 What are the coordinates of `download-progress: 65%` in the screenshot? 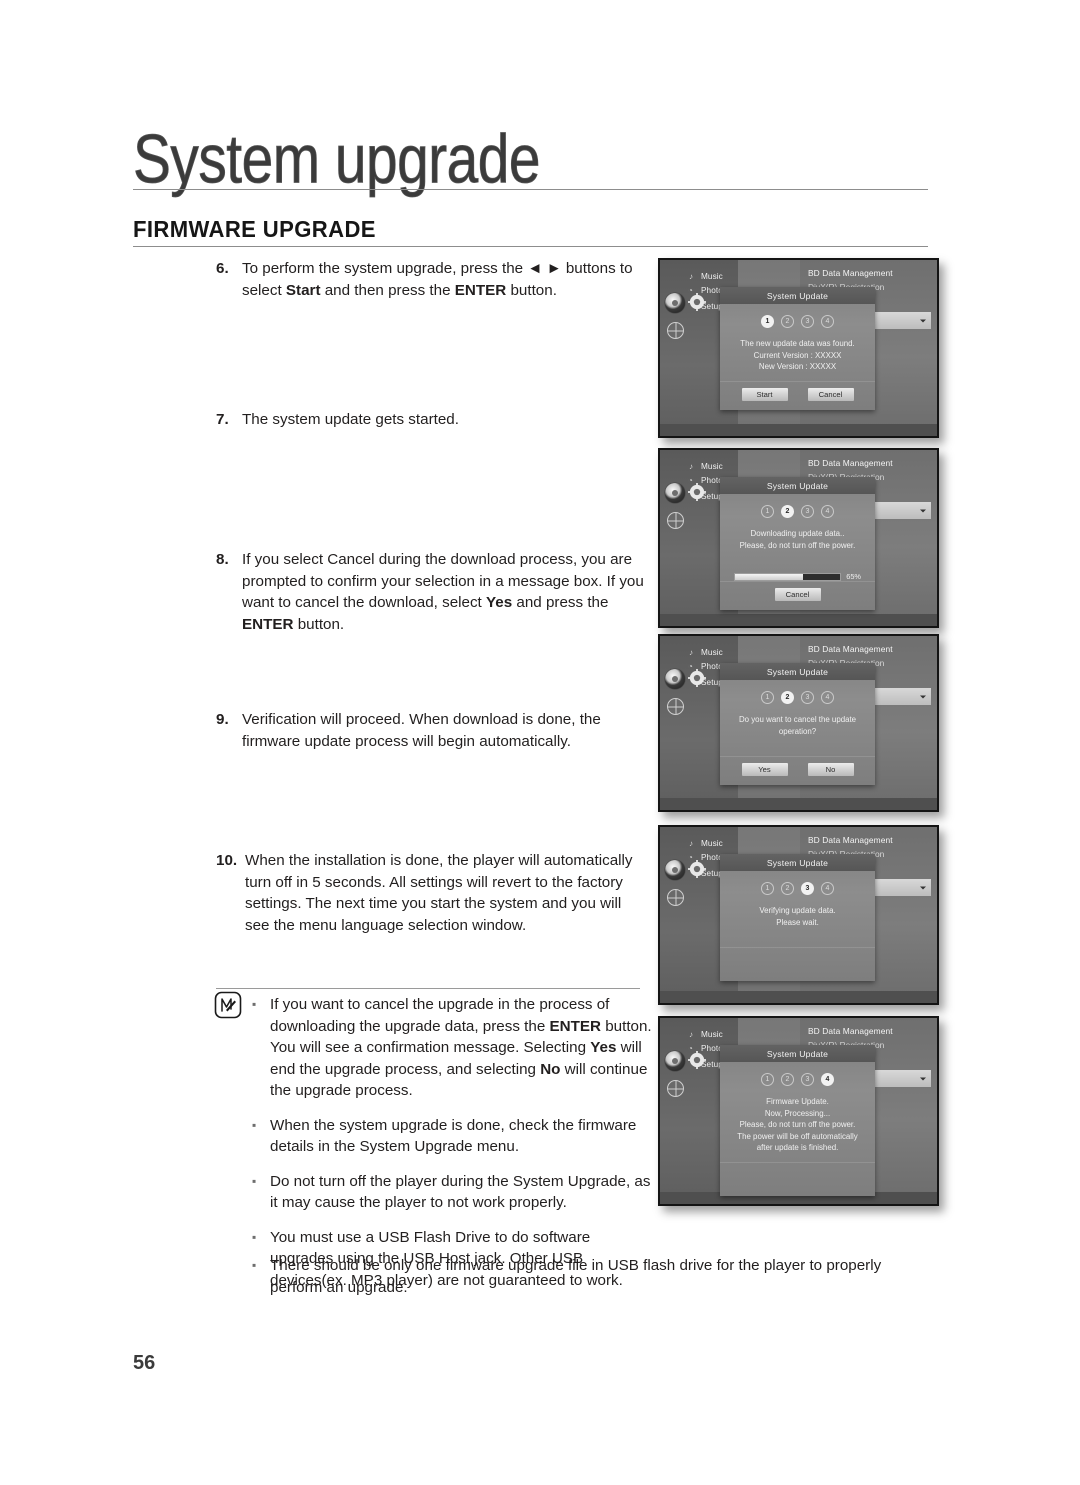 It's located at (797, 575).